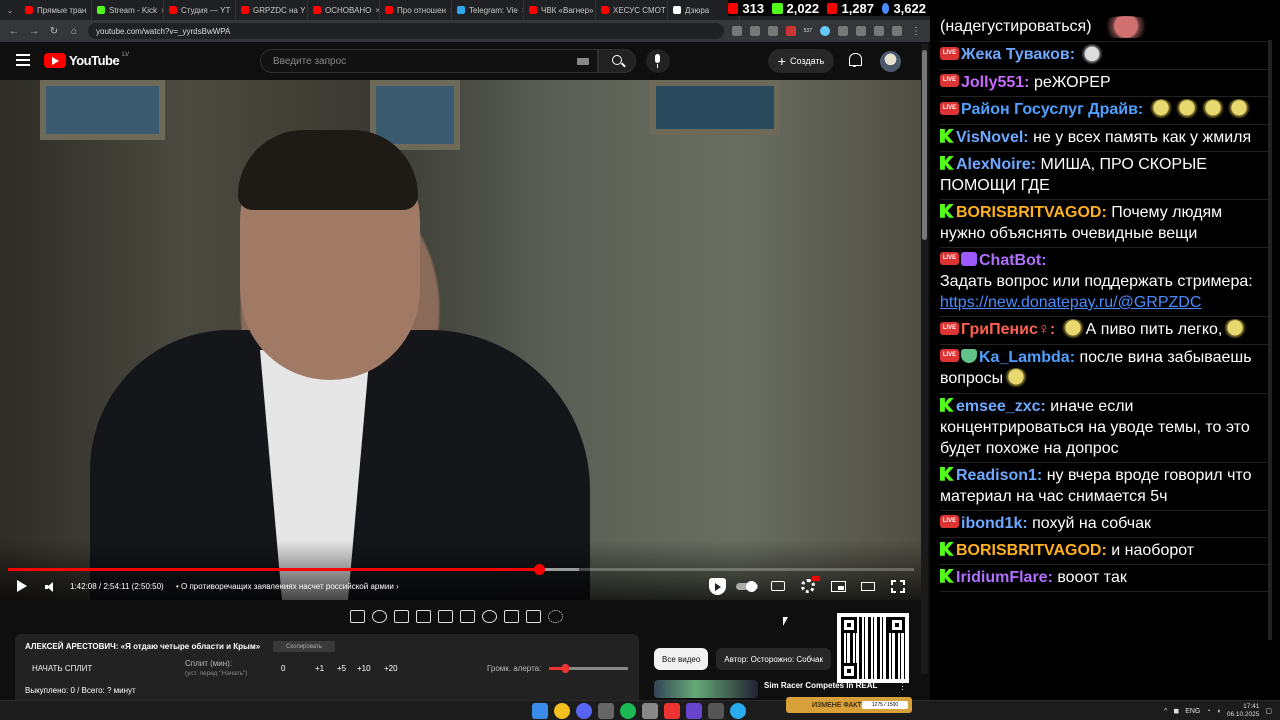  I want to click on browser-tab: Студия — YT×, so click(200, 10).